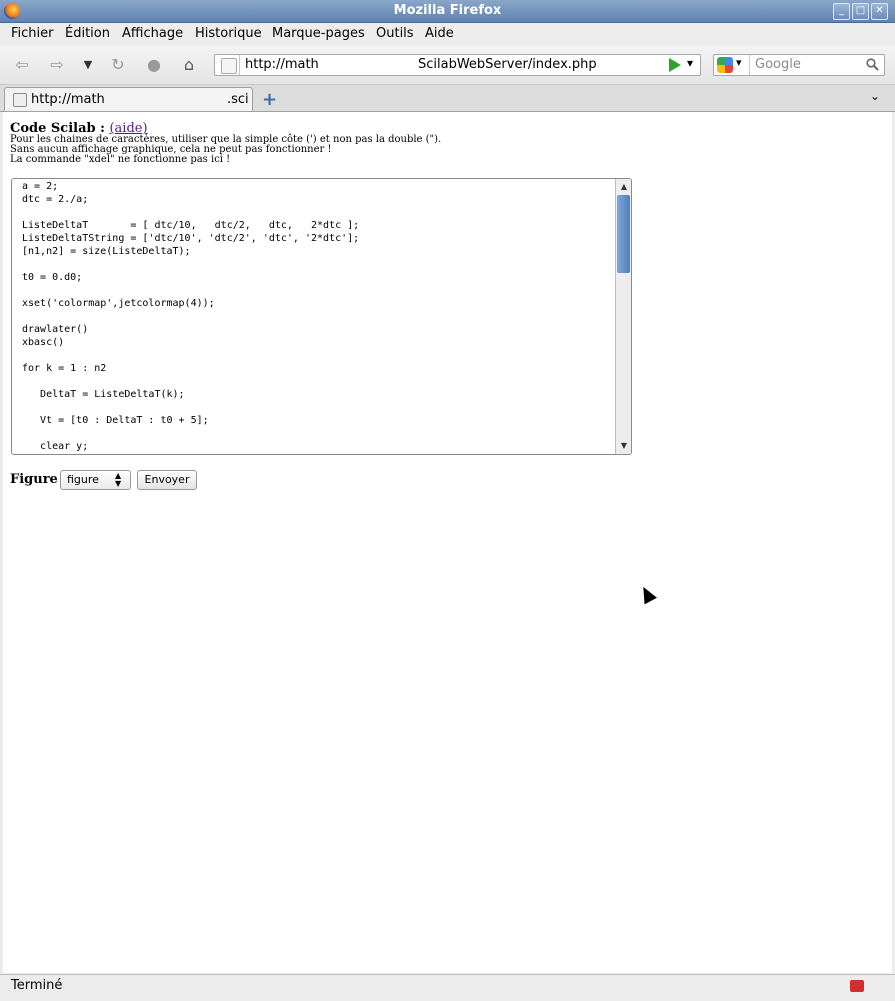  What do you see at coordinates (88, 65) in the screenshot?
I see `history-dropdown-icon: ▼` at bounding box center [88, 65].